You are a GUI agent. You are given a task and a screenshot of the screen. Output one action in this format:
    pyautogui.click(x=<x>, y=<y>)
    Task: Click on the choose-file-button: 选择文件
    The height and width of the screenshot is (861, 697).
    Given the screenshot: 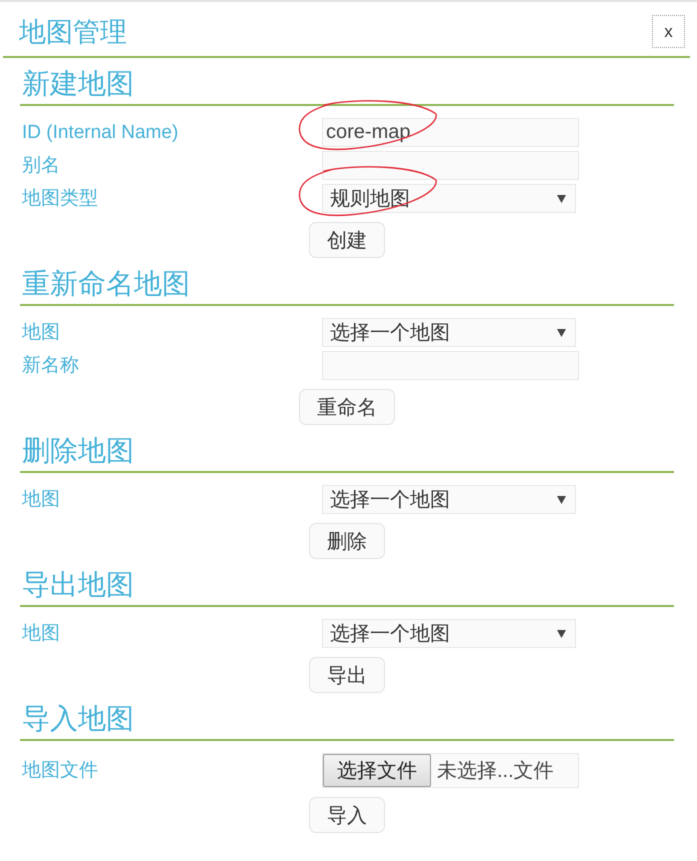 What is the action you would take?
    pyautogui.click(x=377, y=770)
    